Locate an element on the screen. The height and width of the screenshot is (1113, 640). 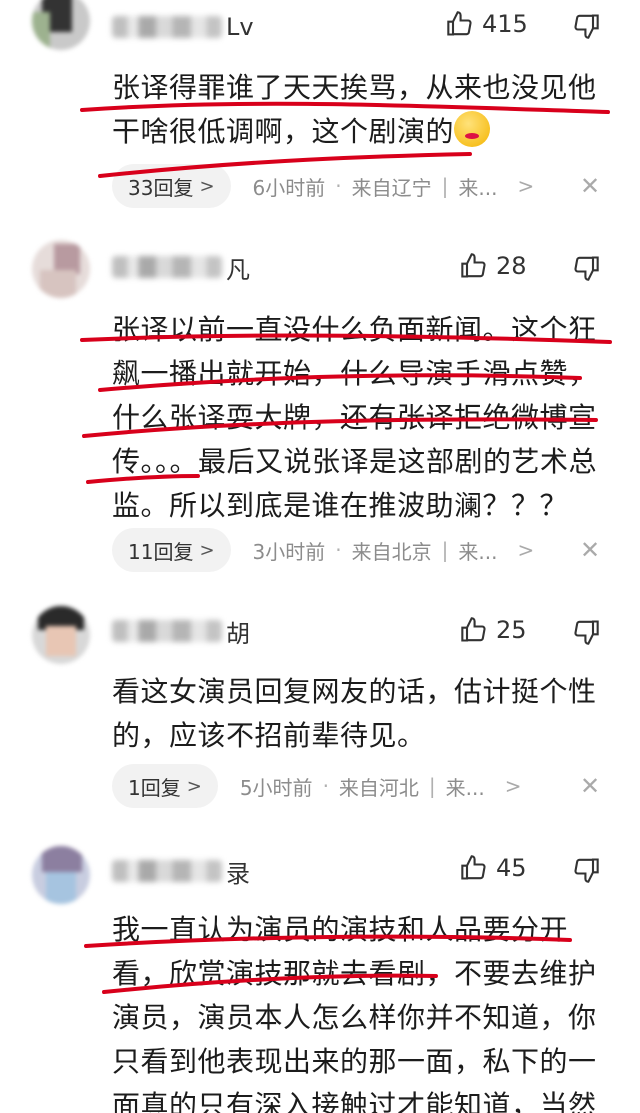
username: 凡 is located at coordinates (192, 268).